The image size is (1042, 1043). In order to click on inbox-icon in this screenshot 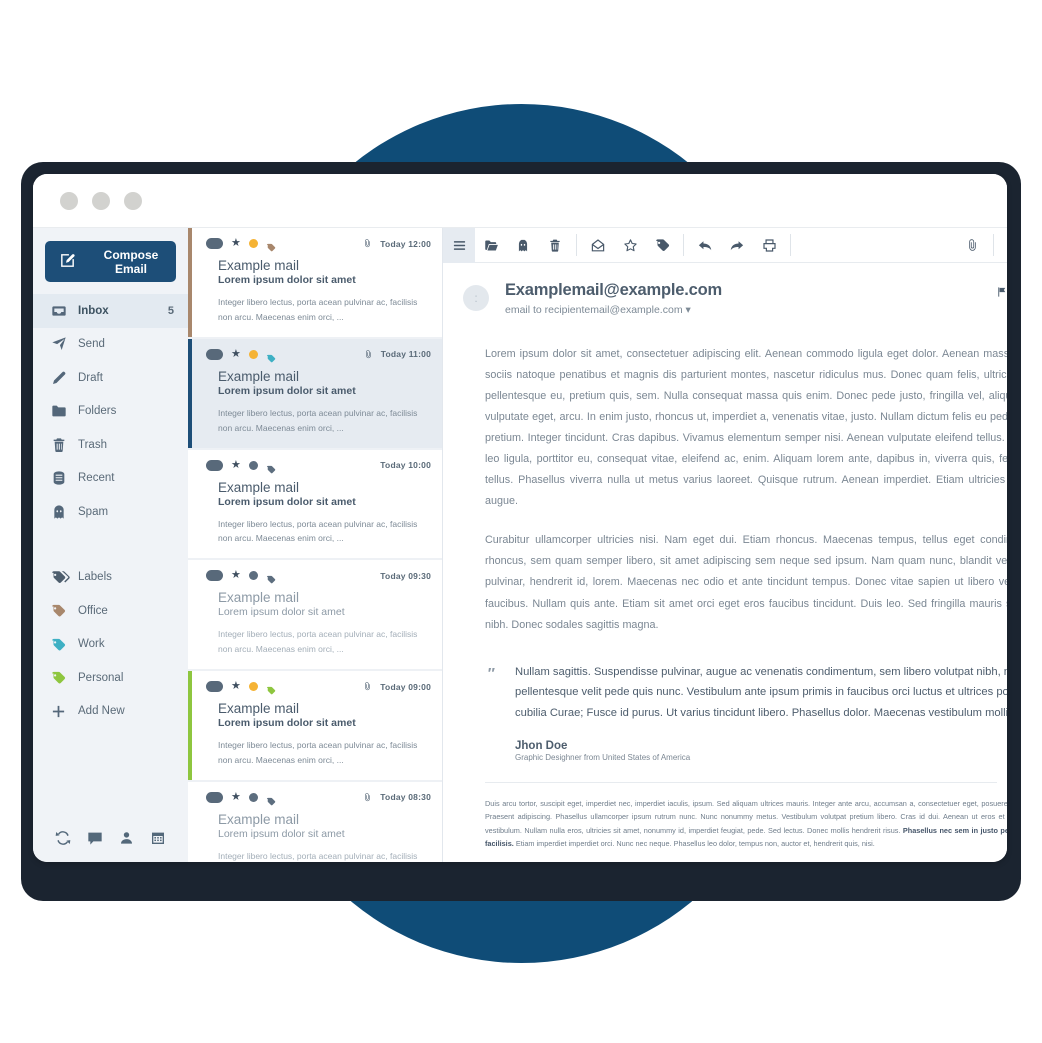, I will do `click(64, 311)`.